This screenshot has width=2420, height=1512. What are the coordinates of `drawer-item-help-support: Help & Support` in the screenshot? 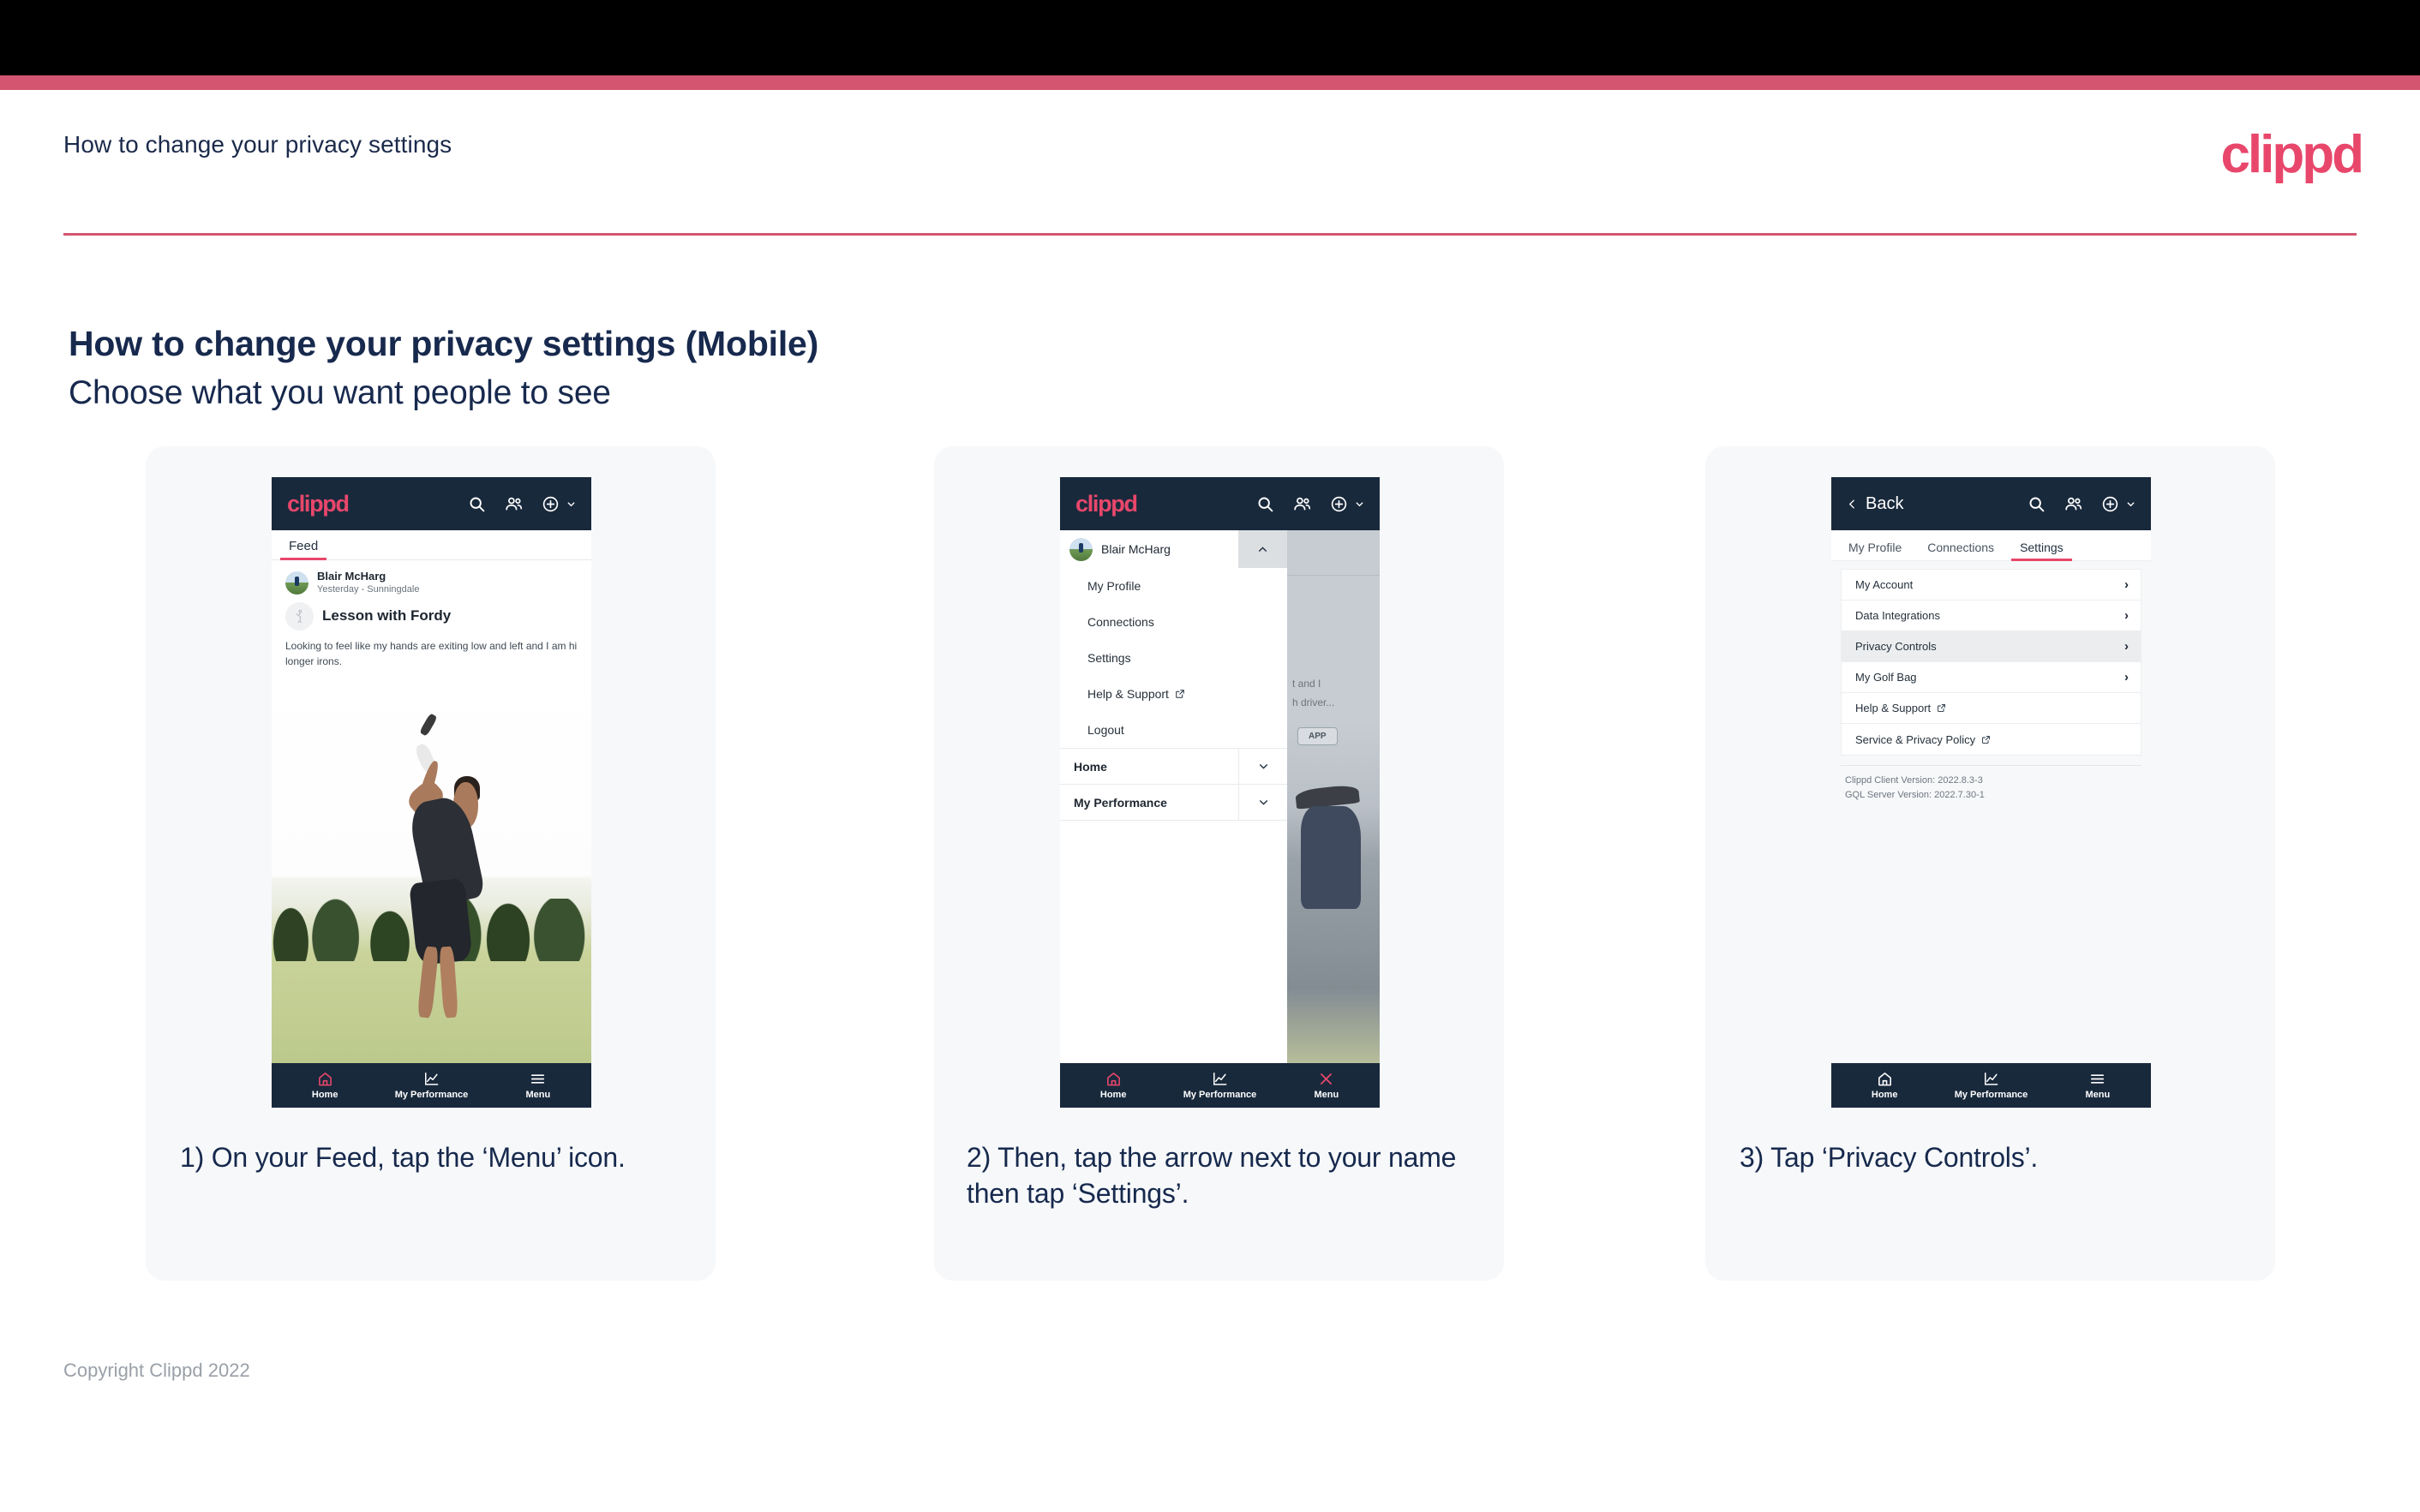 It's located at (1173, 694).